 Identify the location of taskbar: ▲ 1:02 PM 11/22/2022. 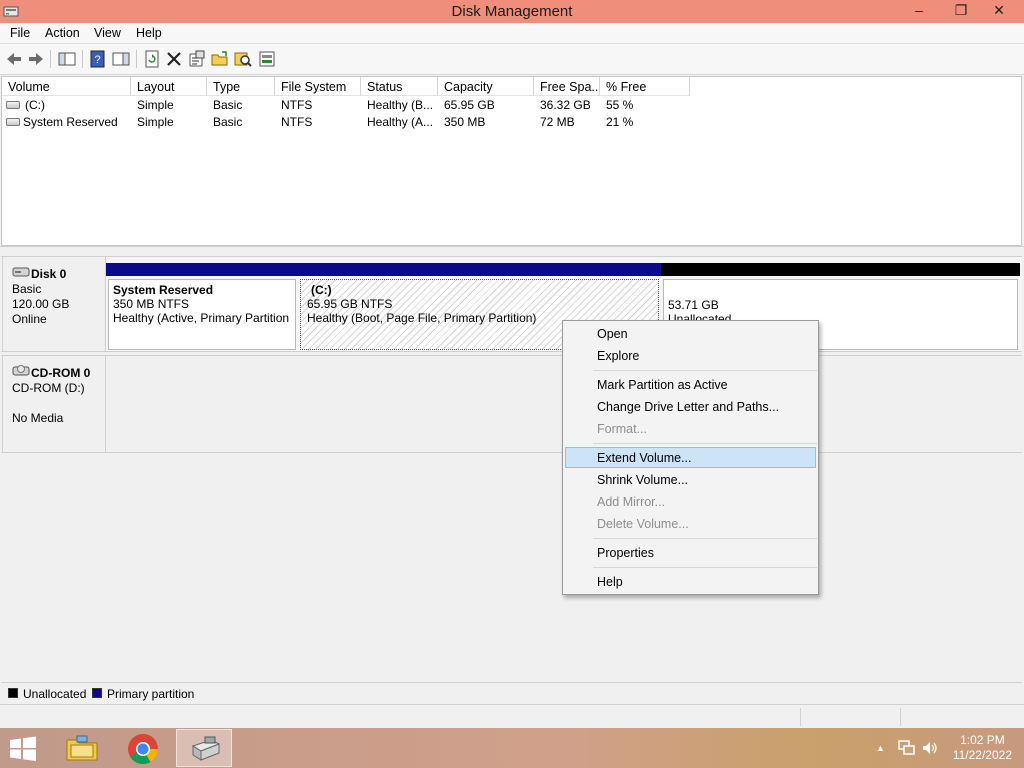
(512, 748).